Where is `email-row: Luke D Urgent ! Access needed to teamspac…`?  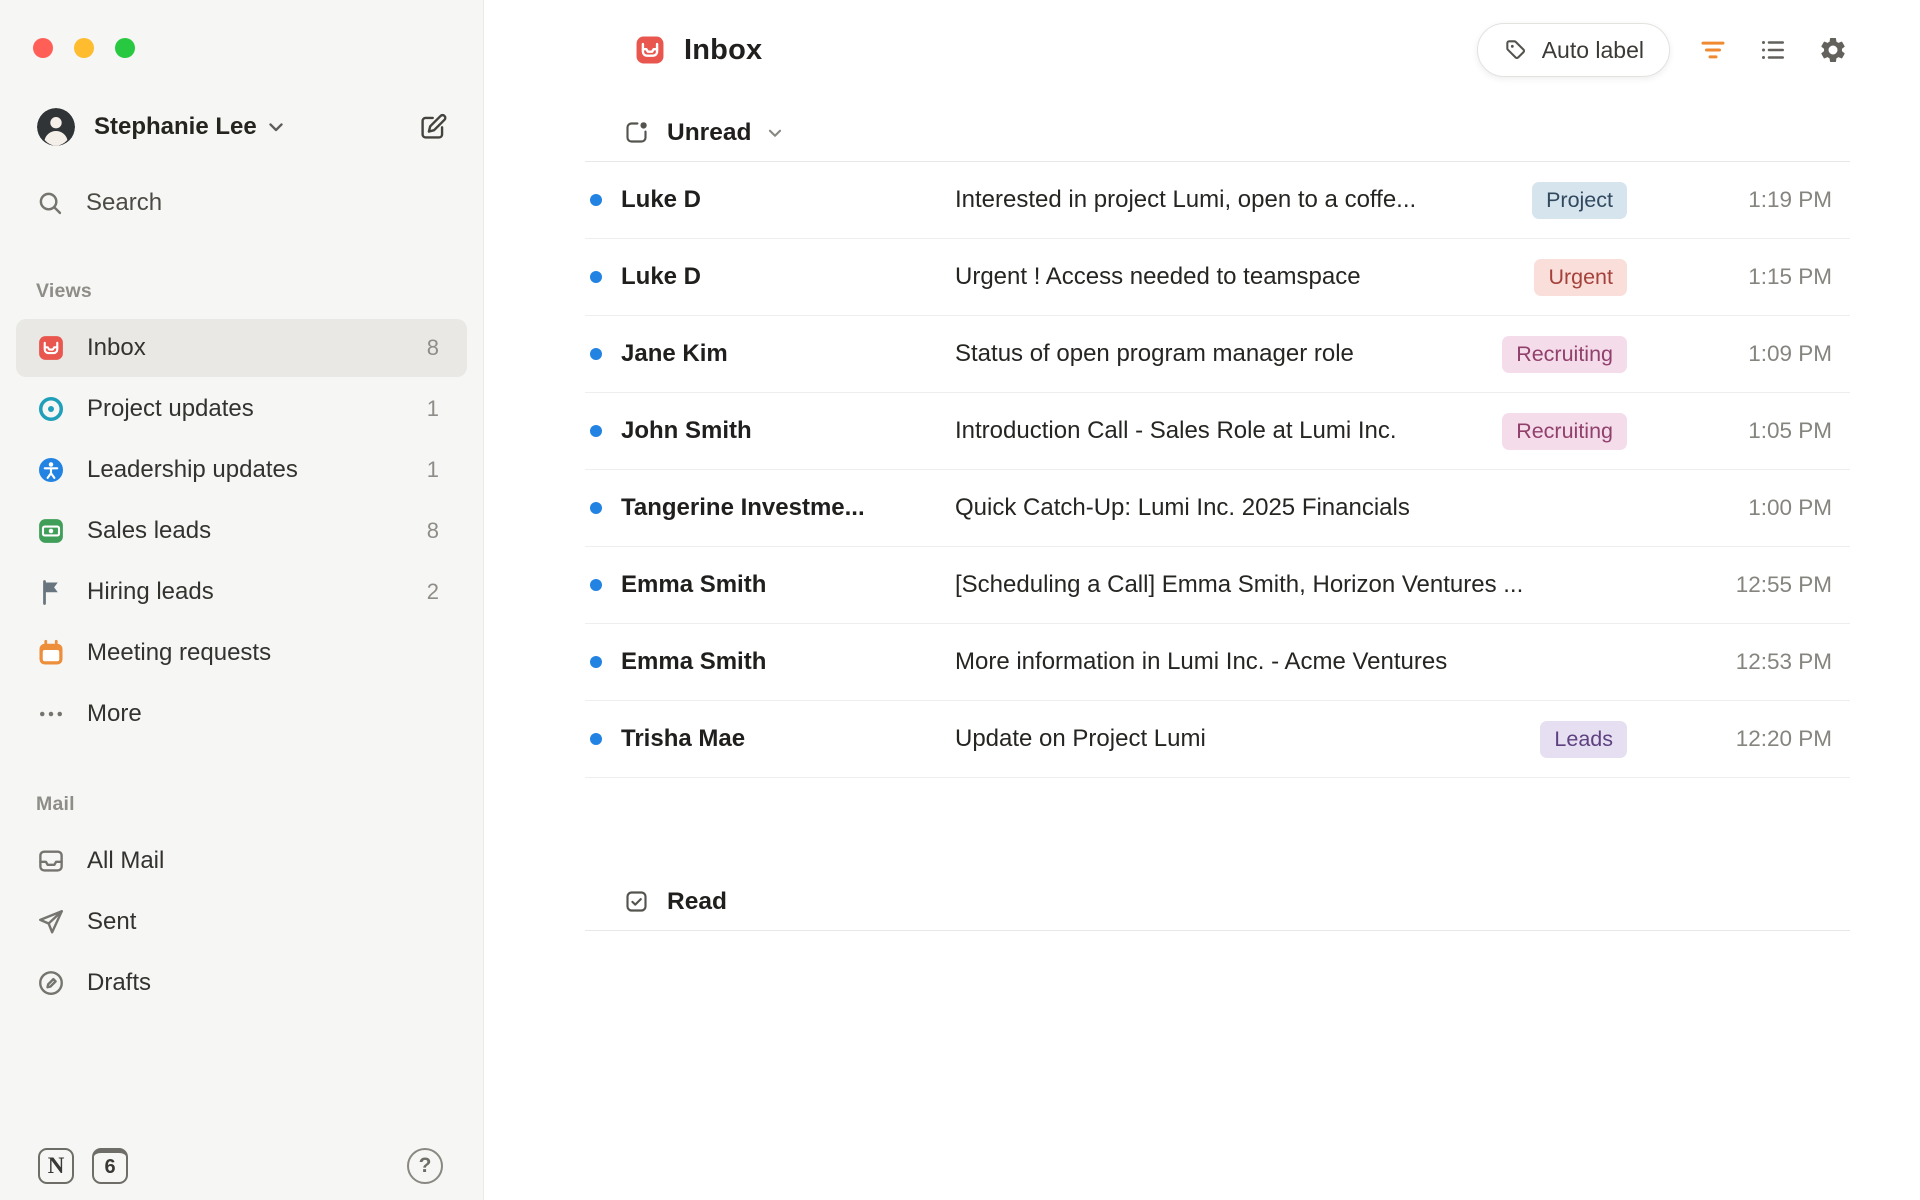 email-row: Luke D Urgent ! Access needed to teamspac… is located at coordinates (1217, 277).